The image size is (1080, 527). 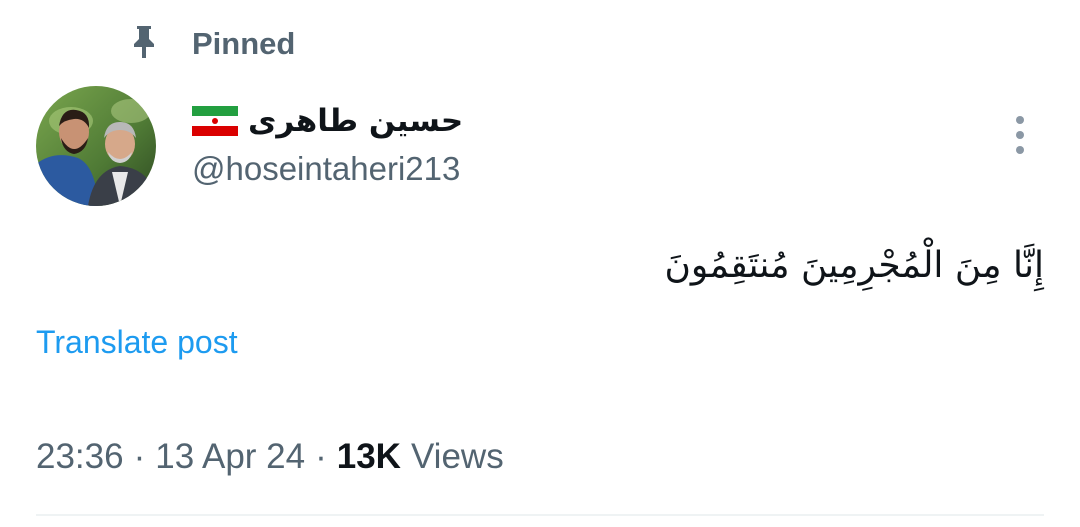 I want to click on more-options-button, so click(x=1020, y=135).